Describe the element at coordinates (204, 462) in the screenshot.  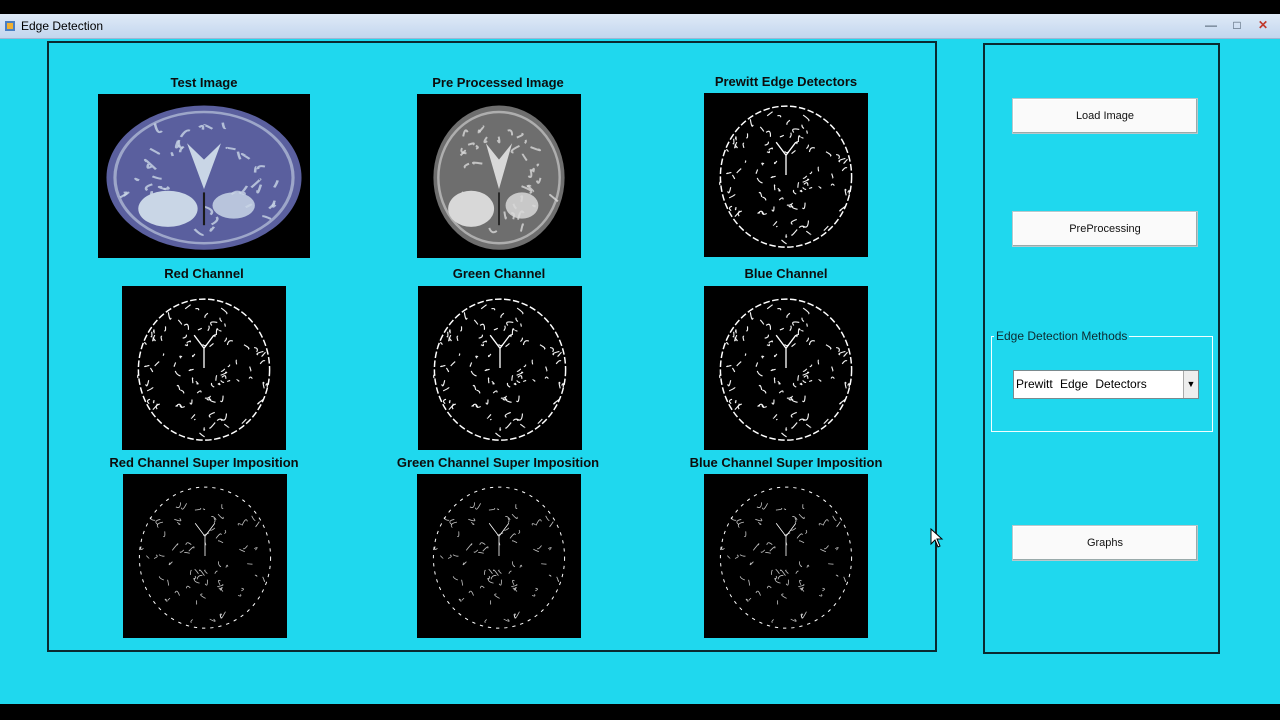
I see `image-title: Red Channel Super Imposition` at that location.